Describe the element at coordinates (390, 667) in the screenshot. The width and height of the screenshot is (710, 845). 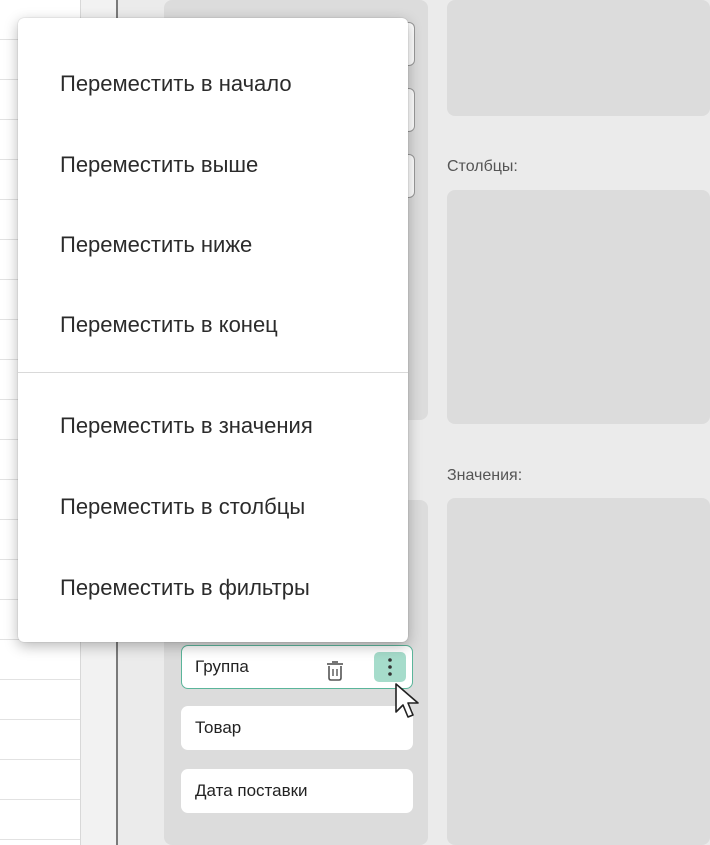
I see `more-vertical-icon` at that location.